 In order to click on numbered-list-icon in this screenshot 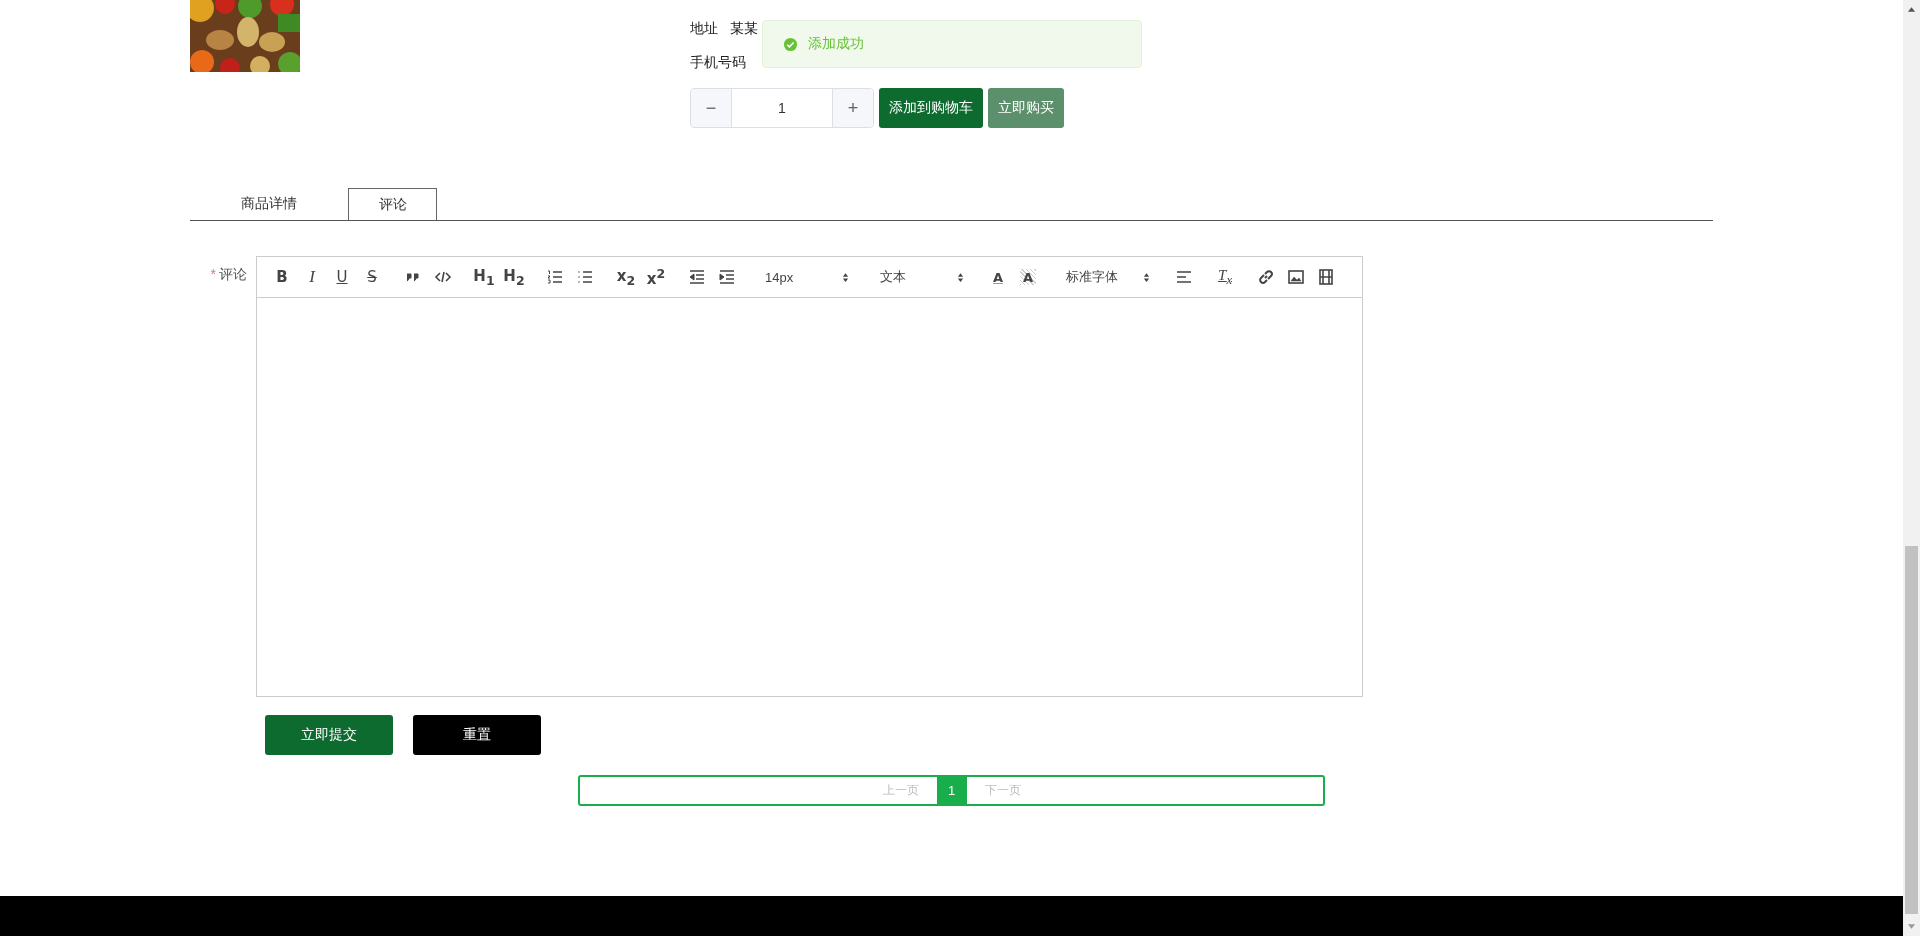, I will do `click(555, 277)`.